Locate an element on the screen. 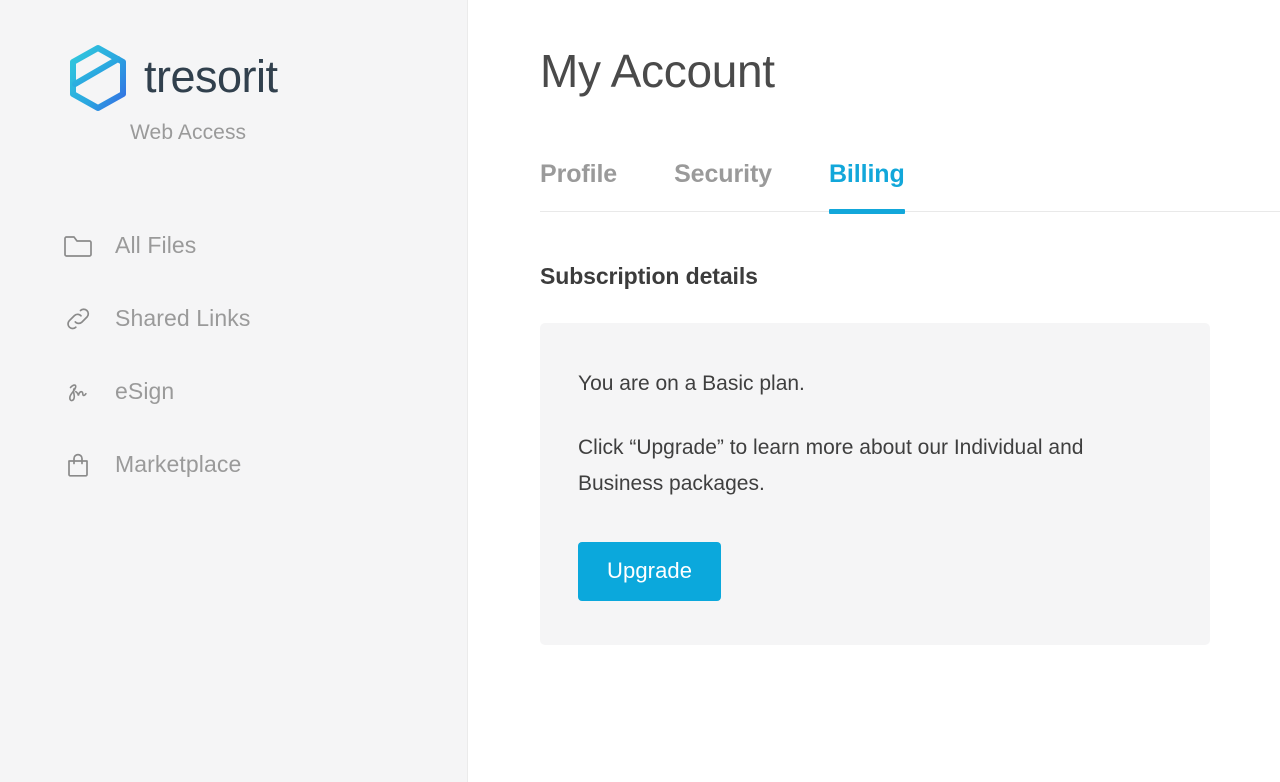 This screenshot has height=782, width=1280. sidebar-item-marketplace: Marketplace is located at coordinates (233, 464).